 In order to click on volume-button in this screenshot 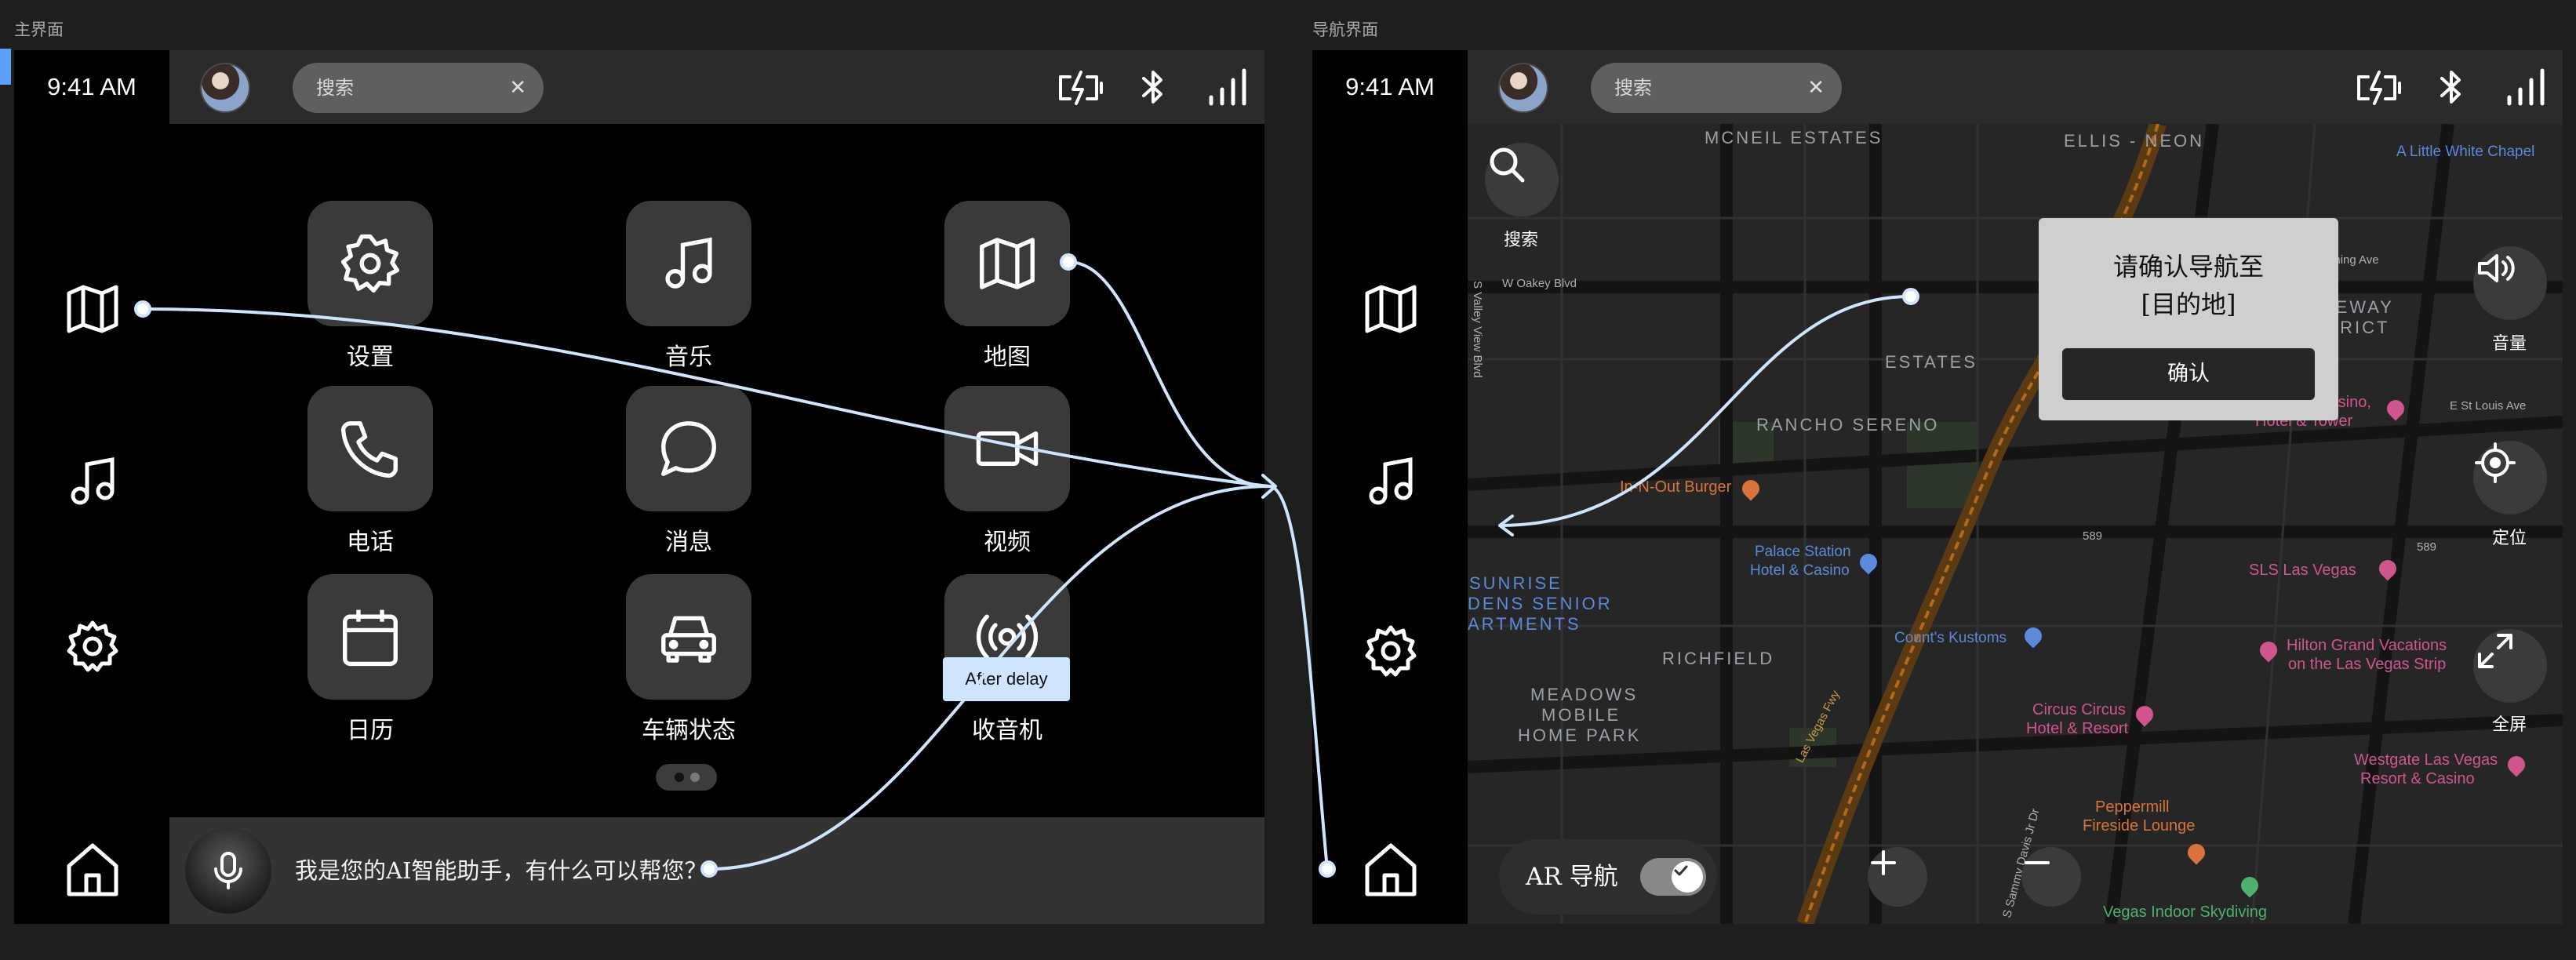, I will do `click(2510, 283)`.